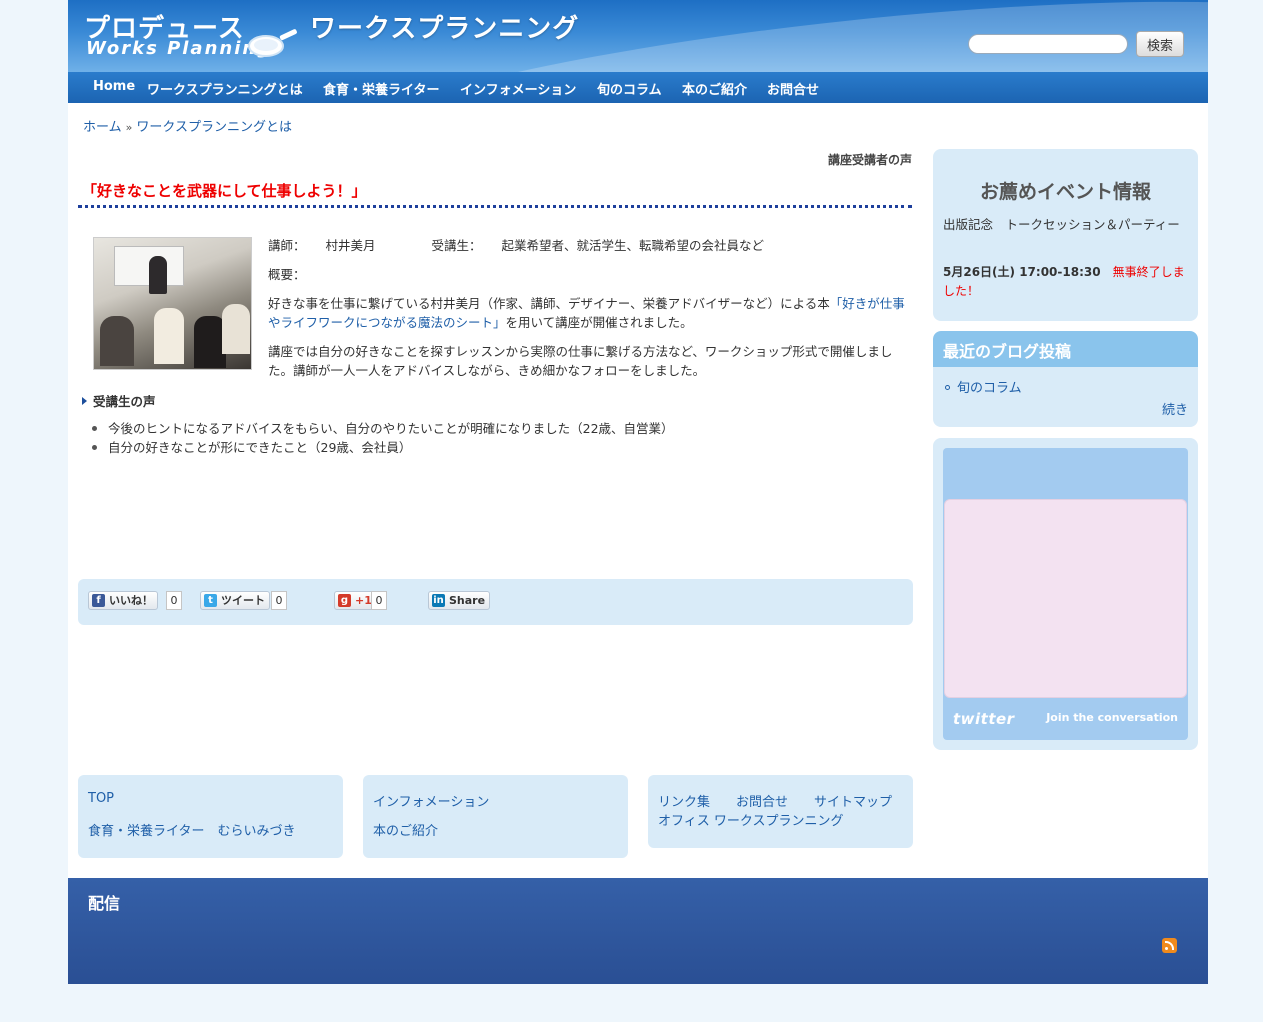  Describe the element at coordinates (98, 600) in the screenshot. I see `facebook-icon: f` at that location.